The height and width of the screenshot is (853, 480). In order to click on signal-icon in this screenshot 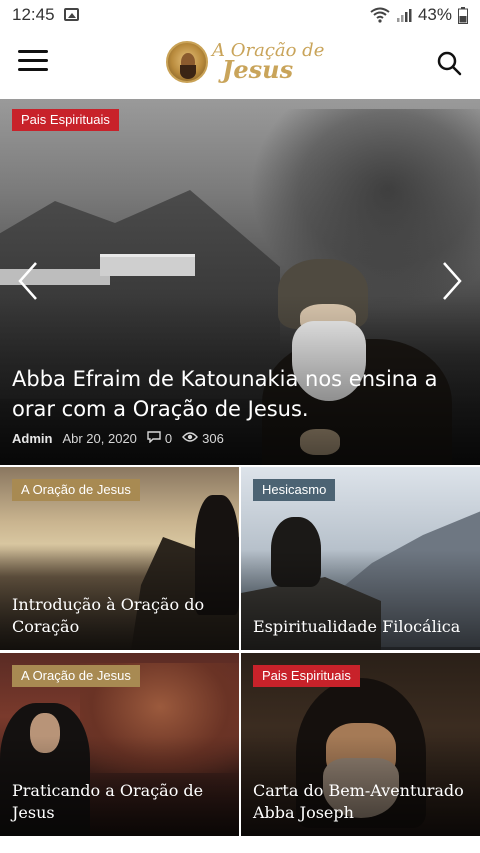, I will do `click(404, 15)`.